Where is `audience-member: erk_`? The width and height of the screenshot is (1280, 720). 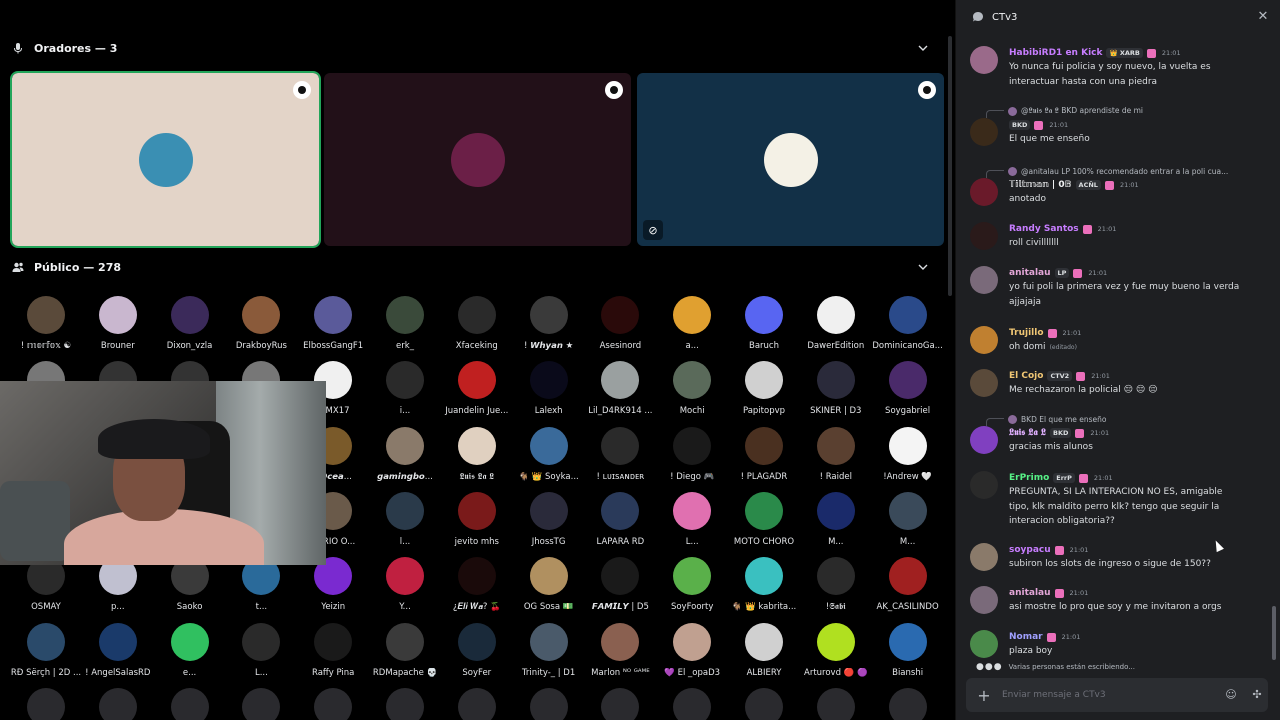 audience-member: erk_ is located at coordinates (405, 323).